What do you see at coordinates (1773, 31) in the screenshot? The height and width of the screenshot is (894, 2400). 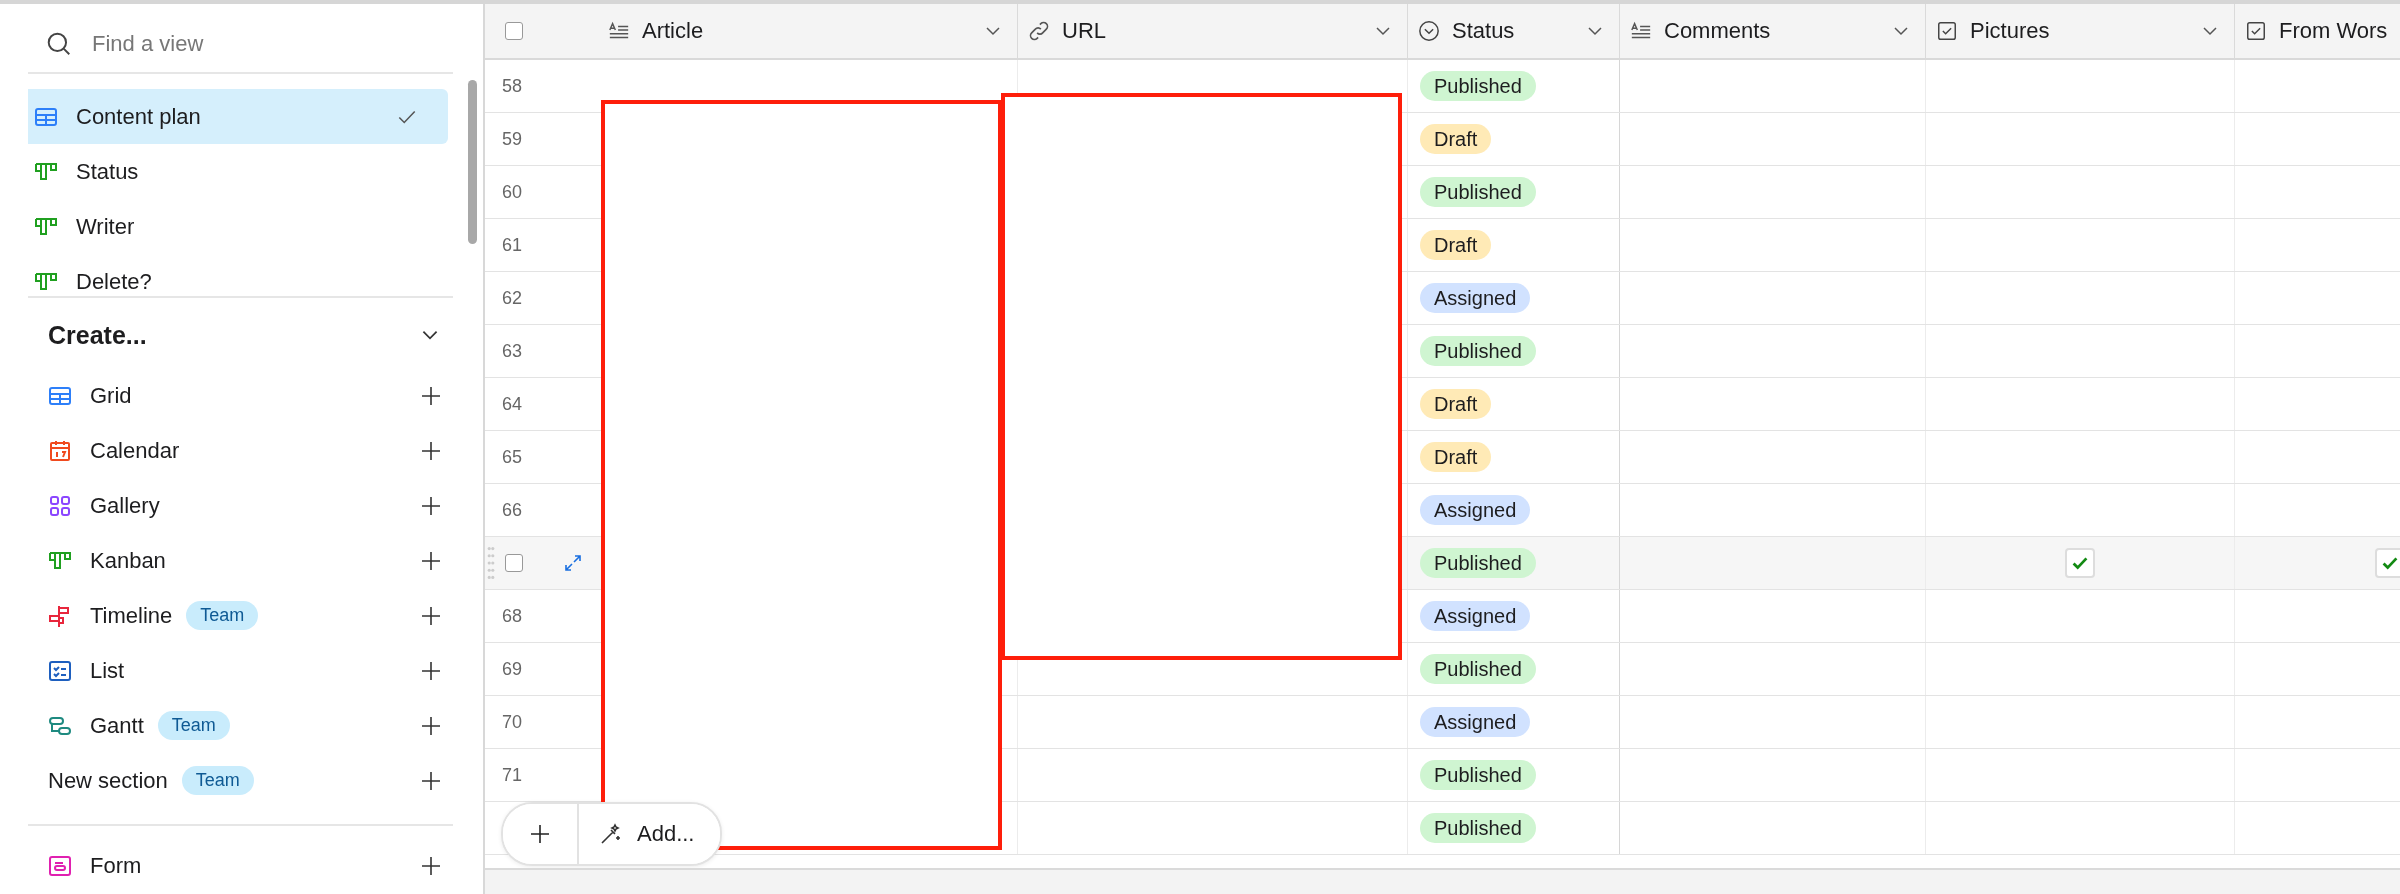 I see `column-header: Comments` at bounding box center [1773, 31].